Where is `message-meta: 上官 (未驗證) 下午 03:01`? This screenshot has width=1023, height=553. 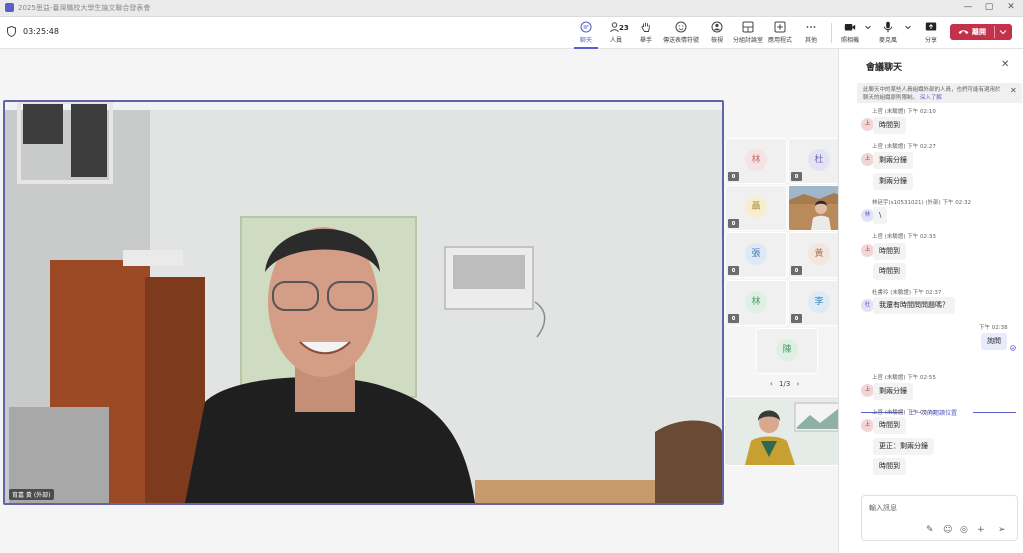 message-meta: 上官 (未驗證) 下午 03:01 is located at coordinates (904, 413).